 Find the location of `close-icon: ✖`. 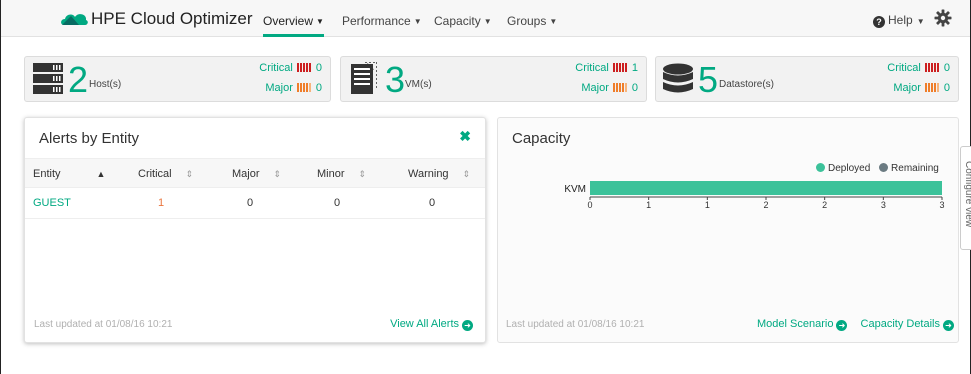

close-icon: ✖ is located at coordinates (465, 136).